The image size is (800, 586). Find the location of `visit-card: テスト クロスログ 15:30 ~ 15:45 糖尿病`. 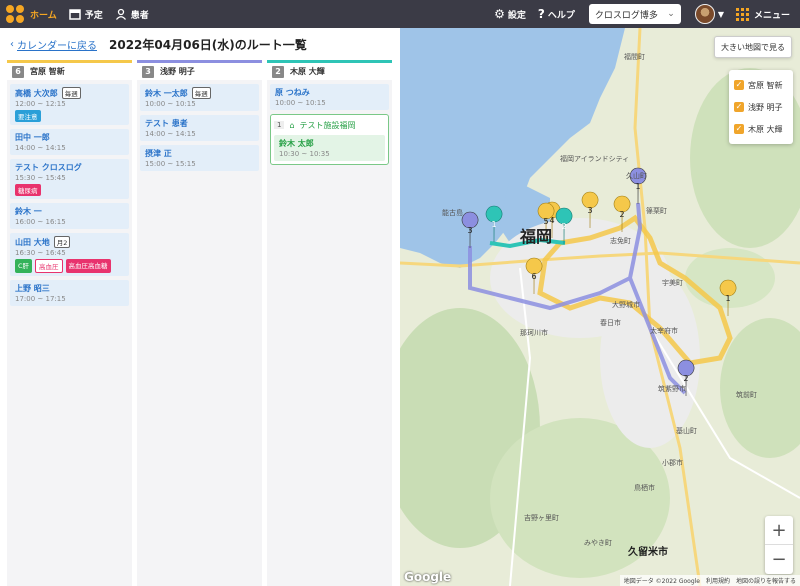

visit-card: テスト クロスログ 15:30 ~ 15:45 糖尿病 is located at coordinates (69, 179).